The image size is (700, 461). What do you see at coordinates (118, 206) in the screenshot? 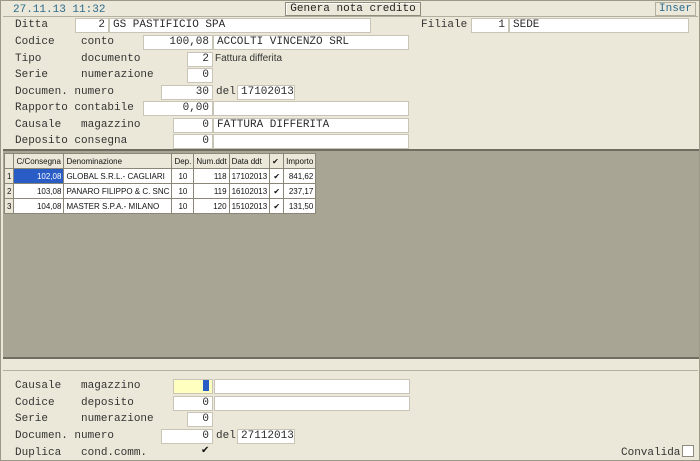
I see `cell-denominazione: MASTER S.P.A.- MILANO` at bounding box center [118, 206].